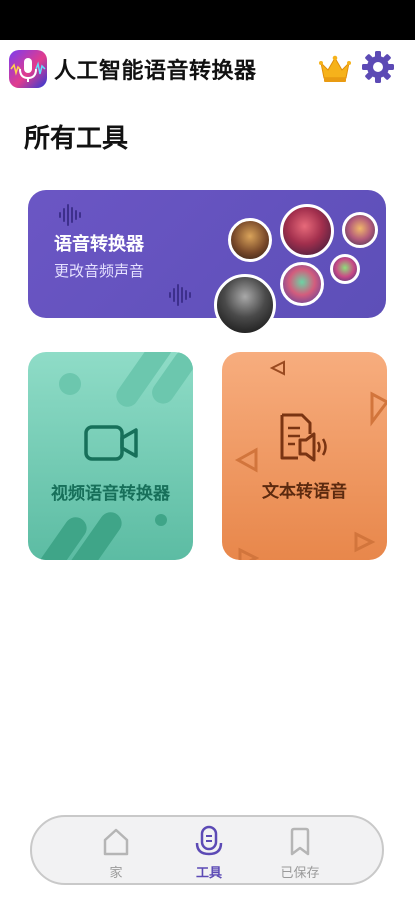 The image size is (415, 900). I want to click on bookmark-icon, so click(300, 841).